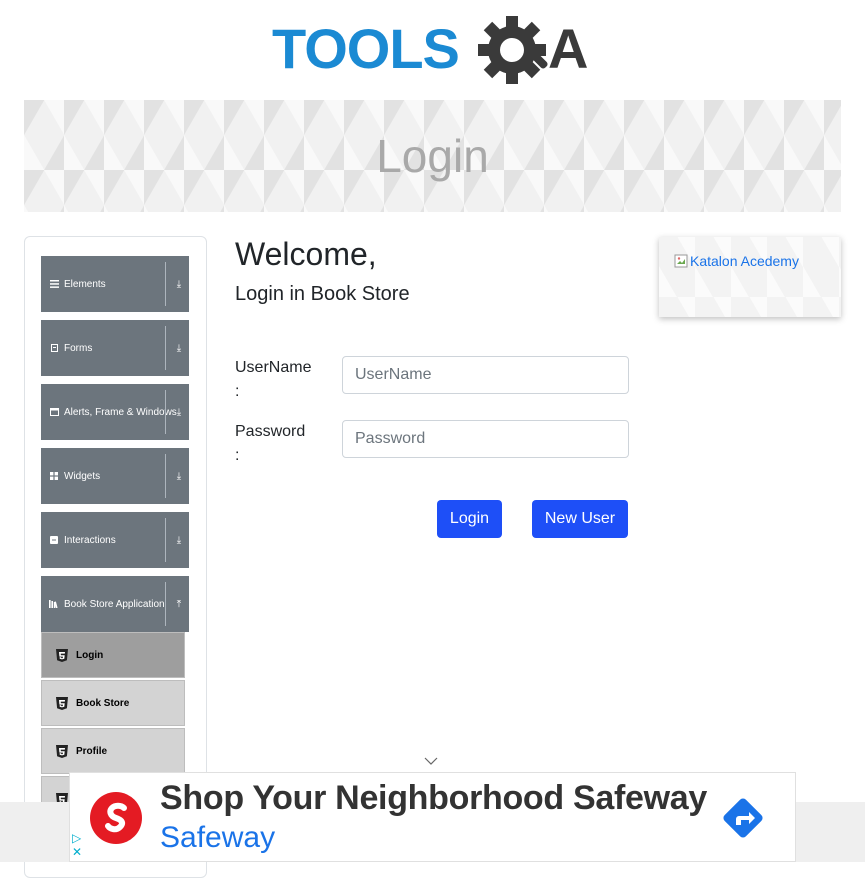 The width and height of the screenshot is (865, 878). What do you see at coordinates (179, 604) in the screenshot?
I see `collapse-icon: ⤒` at bounding box center [179, 604].